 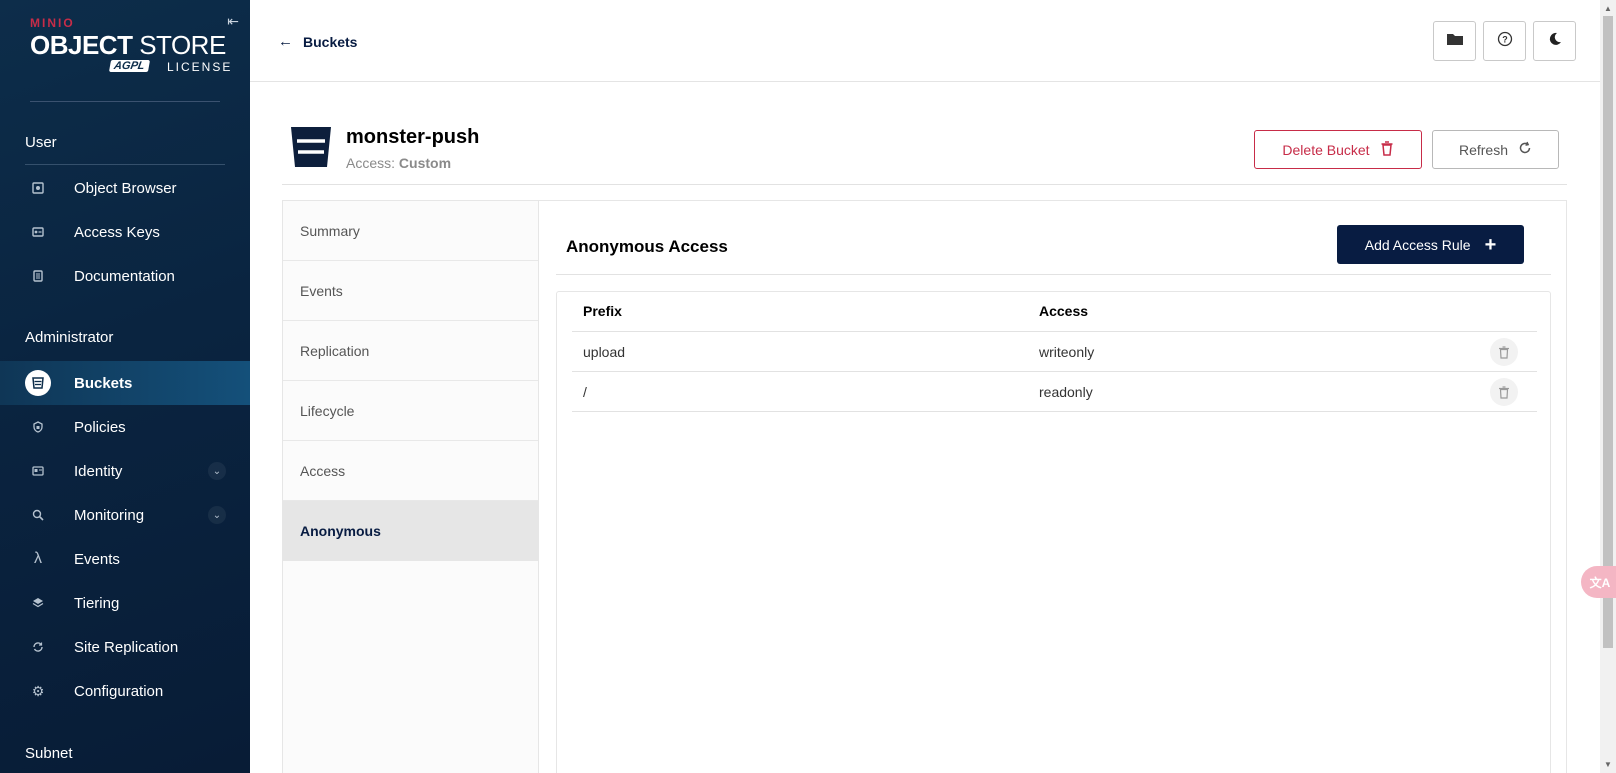 What do you see at coordinates (38, 558) in the screenshot?
I see `lambda-icon: λ` at bounding box center [38, 558].